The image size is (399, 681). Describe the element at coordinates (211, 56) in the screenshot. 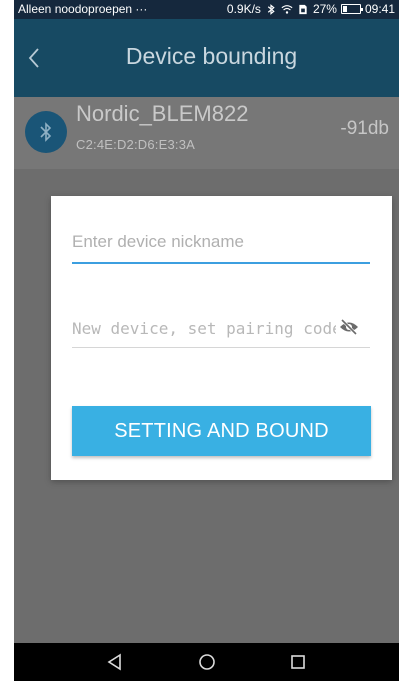

I see `page-title: Device bounding` at that location.